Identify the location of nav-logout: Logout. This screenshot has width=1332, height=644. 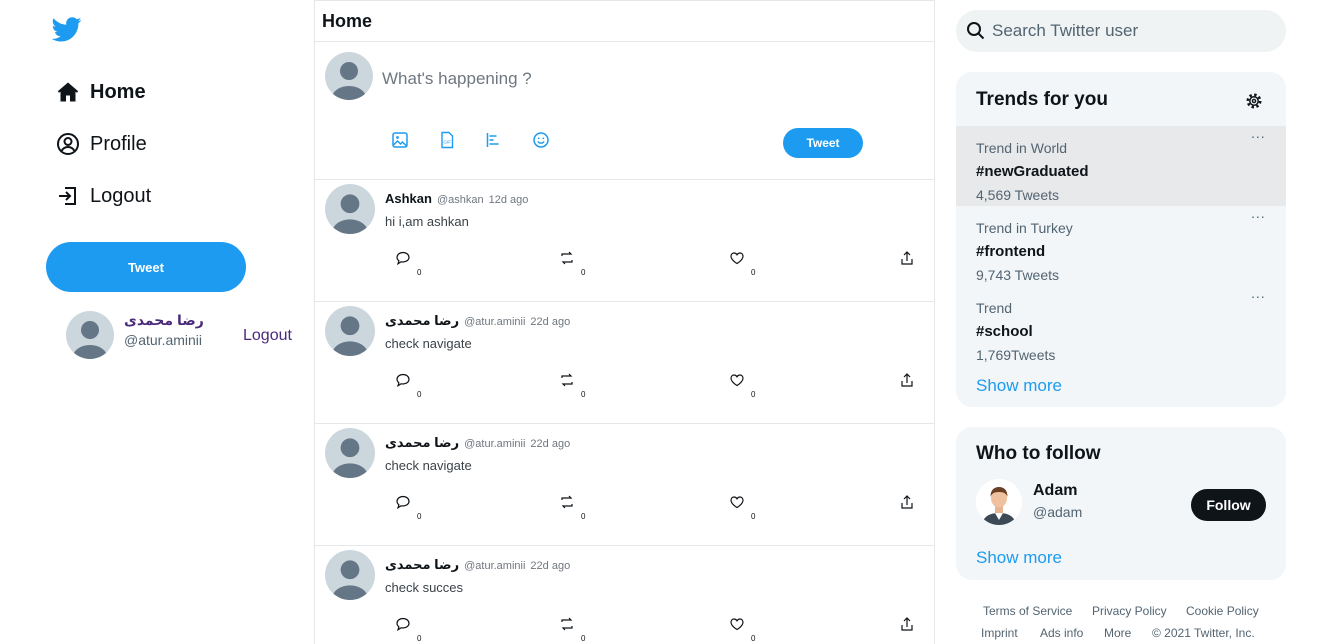
(103, 196).